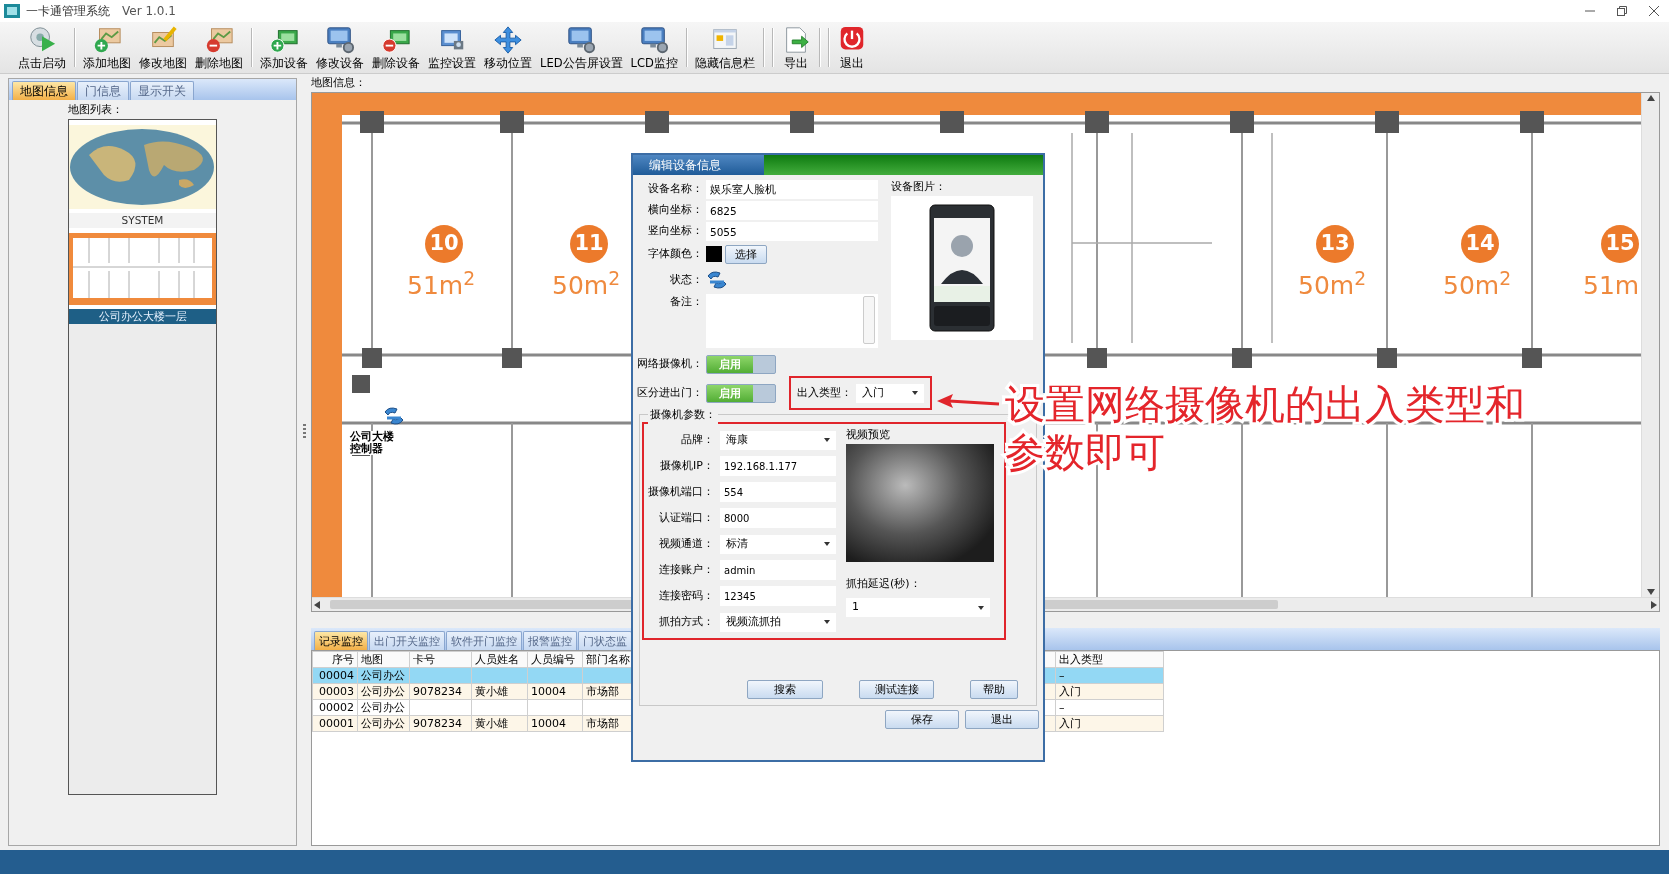 The height and width of the screenshot is (874, 1669). Describe the element at coordinates (336, 723) in the screenshot. I see `table-cell: 00001` at that location.